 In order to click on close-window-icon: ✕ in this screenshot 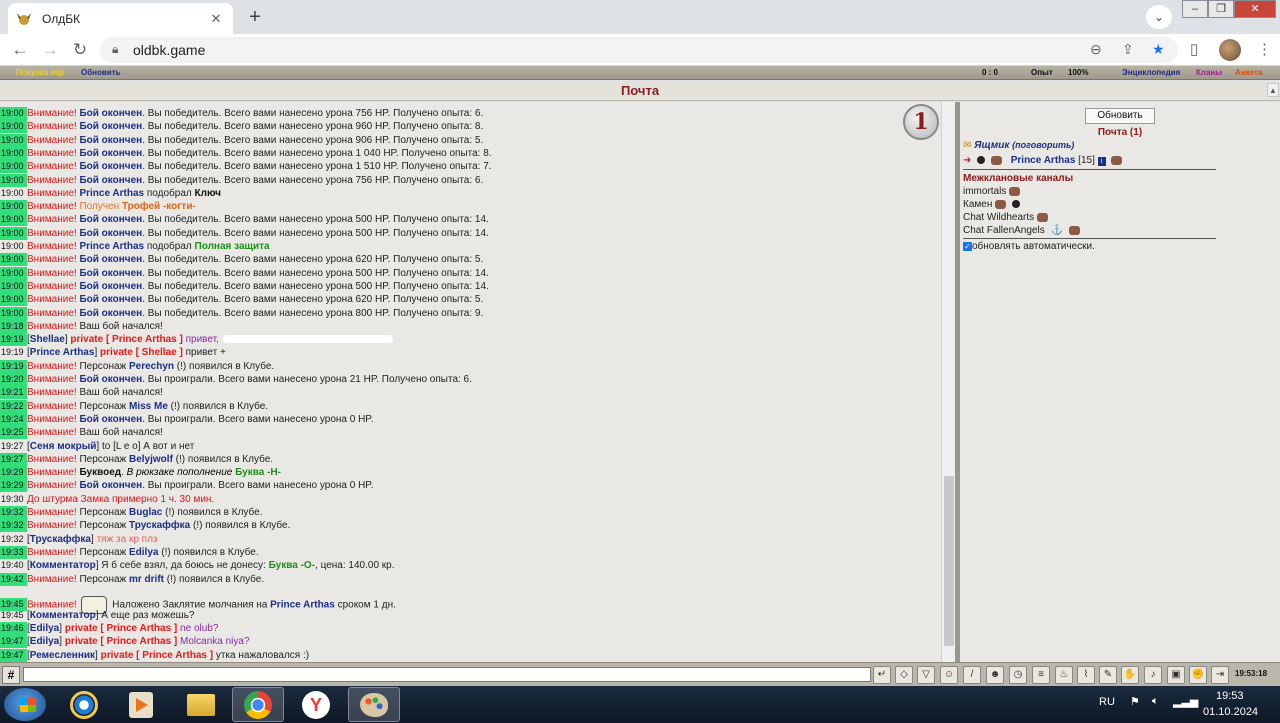, I will do `click(1255, 9)`.